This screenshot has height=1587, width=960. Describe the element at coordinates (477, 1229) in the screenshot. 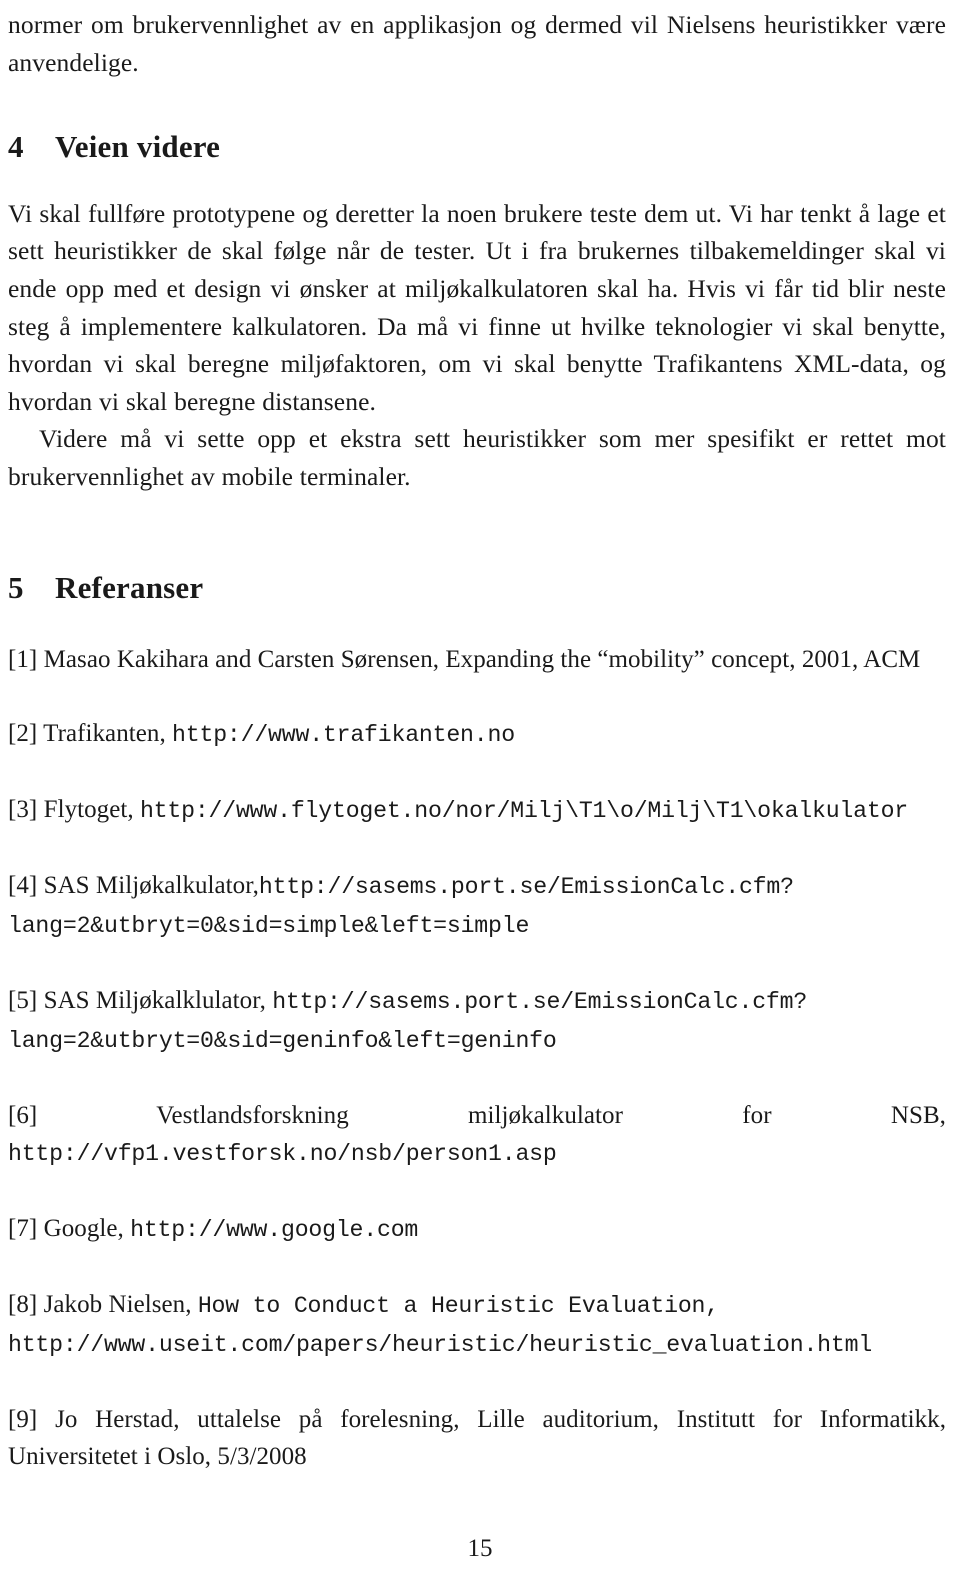

I see `reference-item: [7] Google, http://www.google.com` at that location.